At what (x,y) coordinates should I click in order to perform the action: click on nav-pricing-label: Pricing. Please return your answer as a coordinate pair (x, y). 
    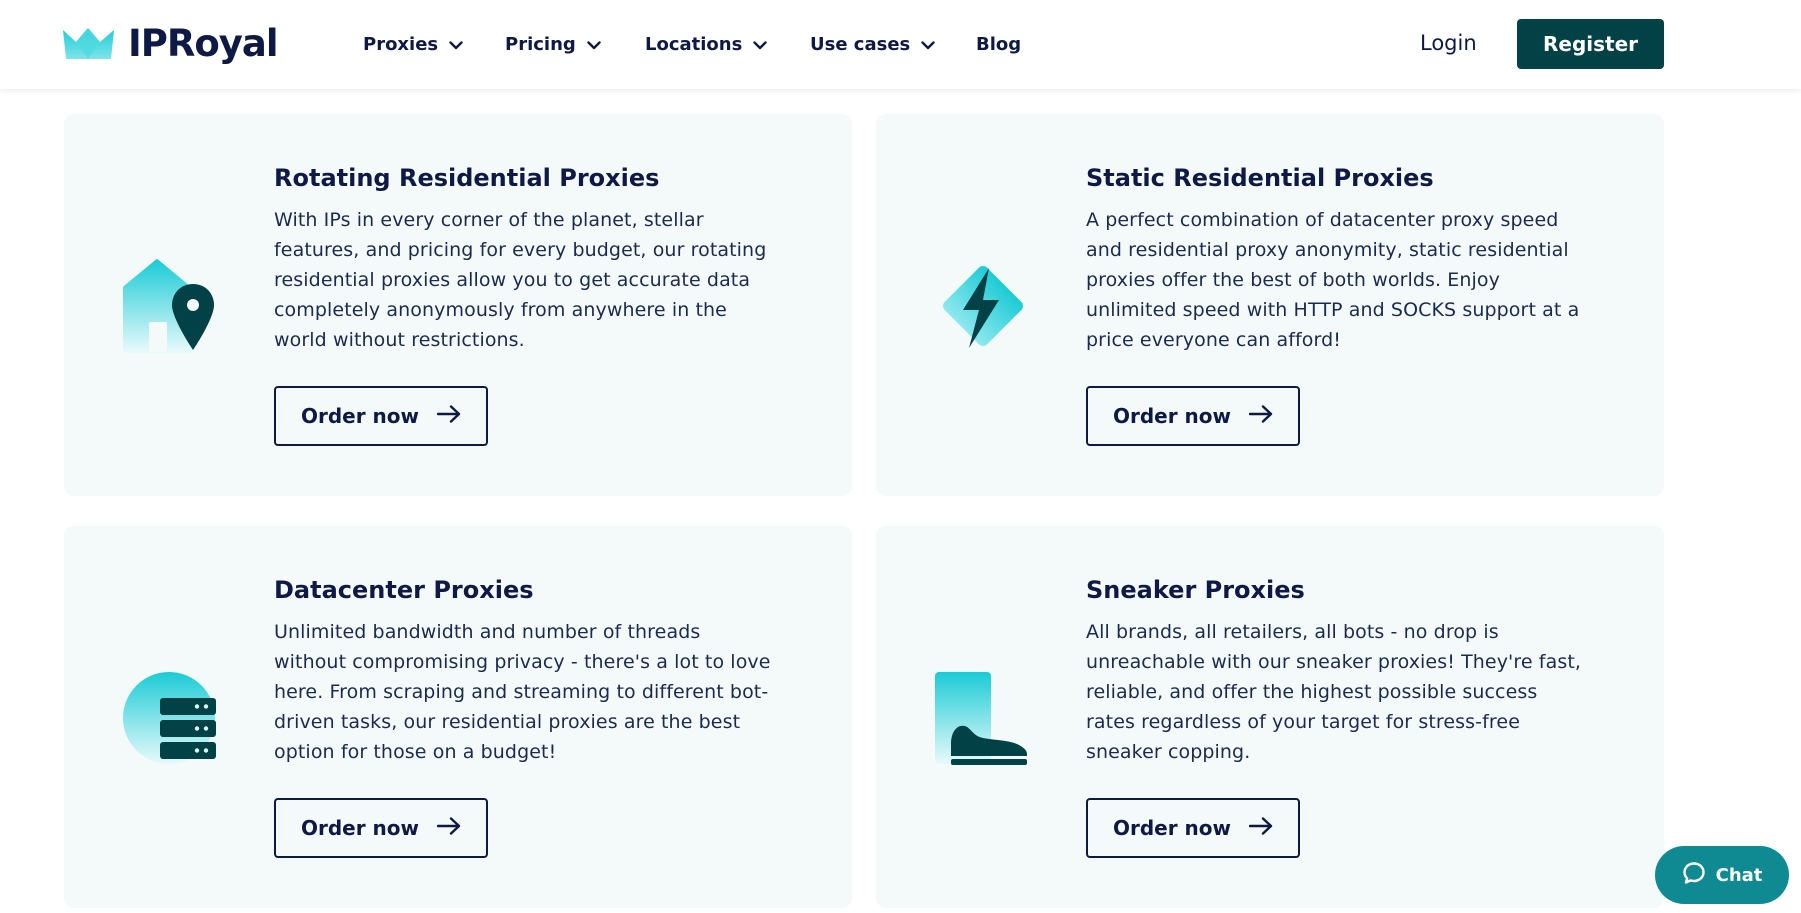
    Looking at the image, I should click on (540, 44).